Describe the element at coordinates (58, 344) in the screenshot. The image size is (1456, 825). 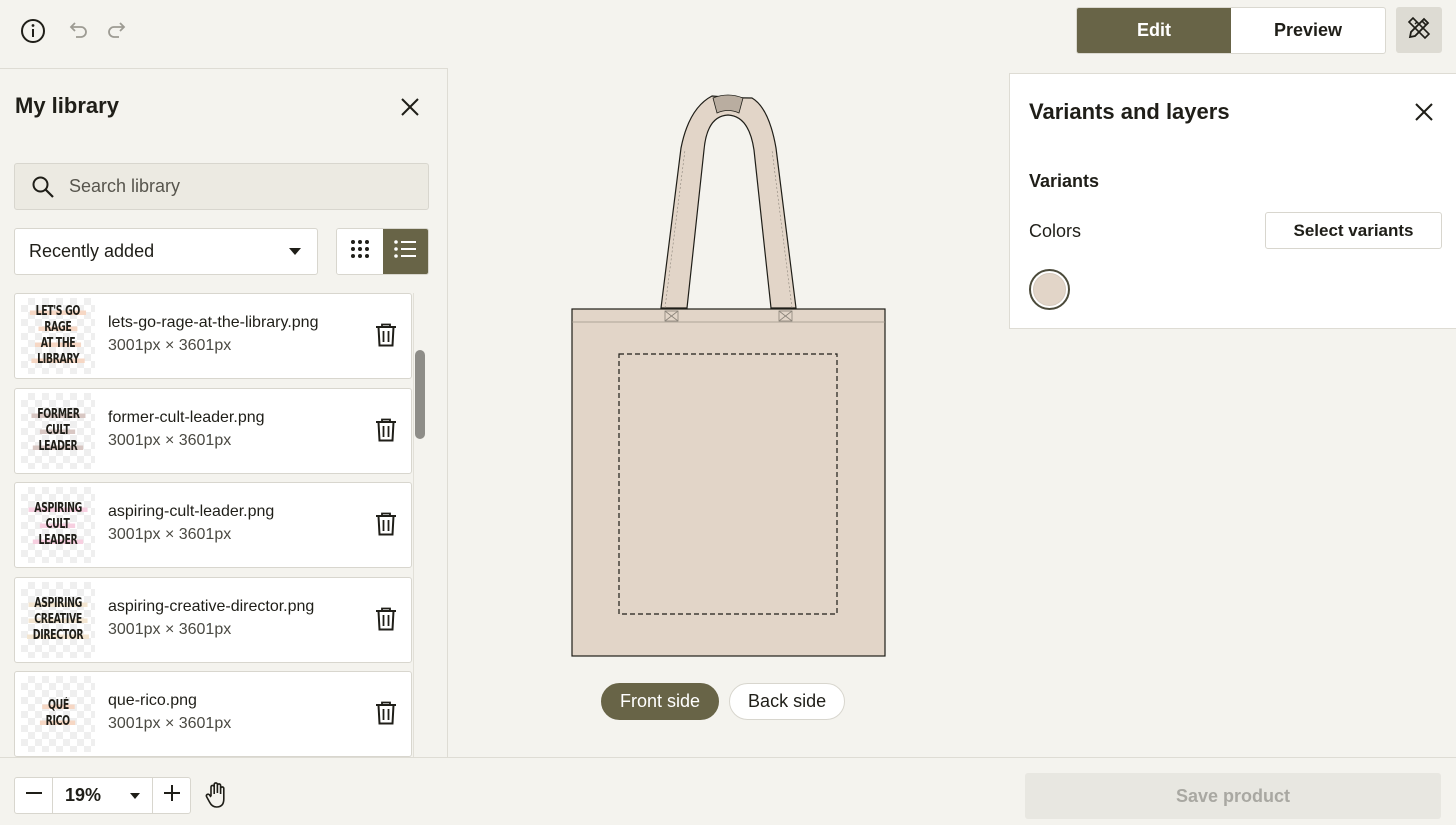
I see `thumbnail-text: AT THE` at that location.